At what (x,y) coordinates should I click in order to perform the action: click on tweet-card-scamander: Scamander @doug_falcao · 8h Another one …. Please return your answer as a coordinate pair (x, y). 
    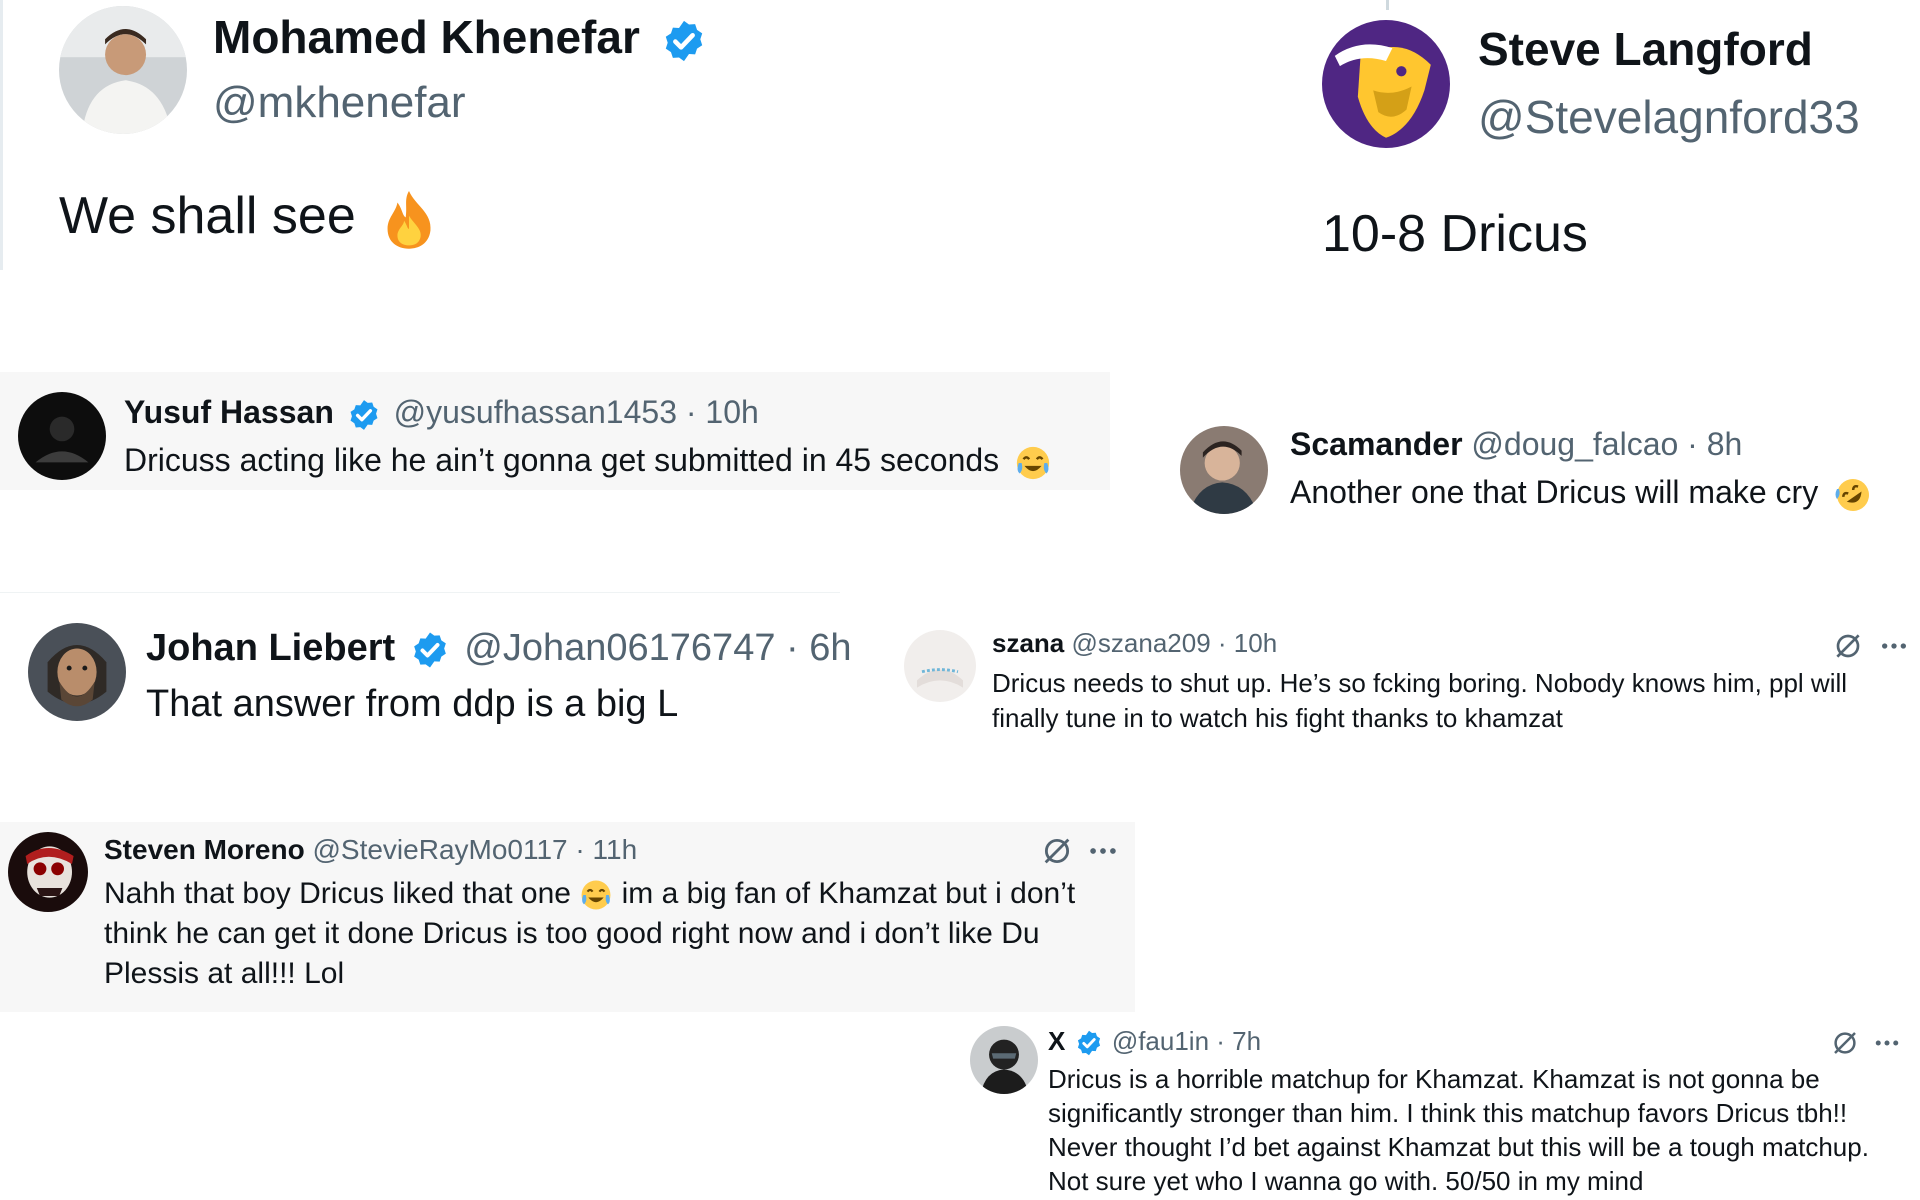
    Looking at the image, I should click on (1545, 473).